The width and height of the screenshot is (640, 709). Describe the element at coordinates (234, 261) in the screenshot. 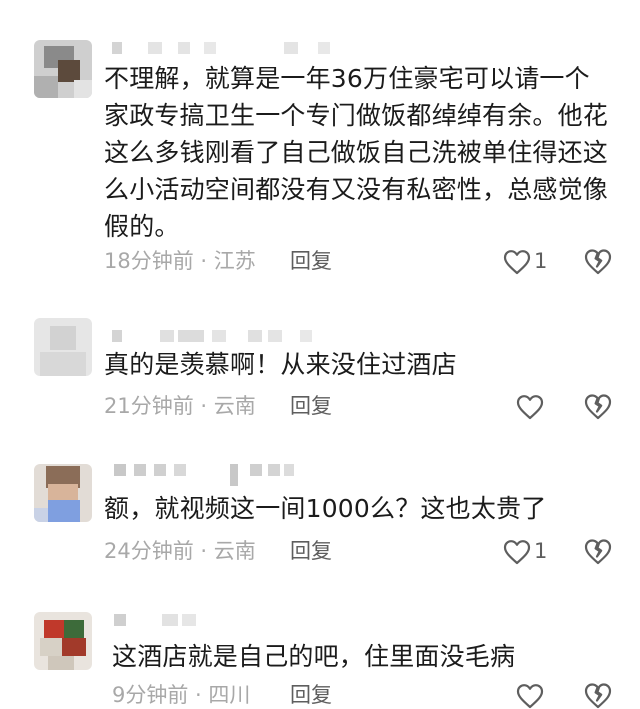

I see `comment-location: 江苏` at that location.